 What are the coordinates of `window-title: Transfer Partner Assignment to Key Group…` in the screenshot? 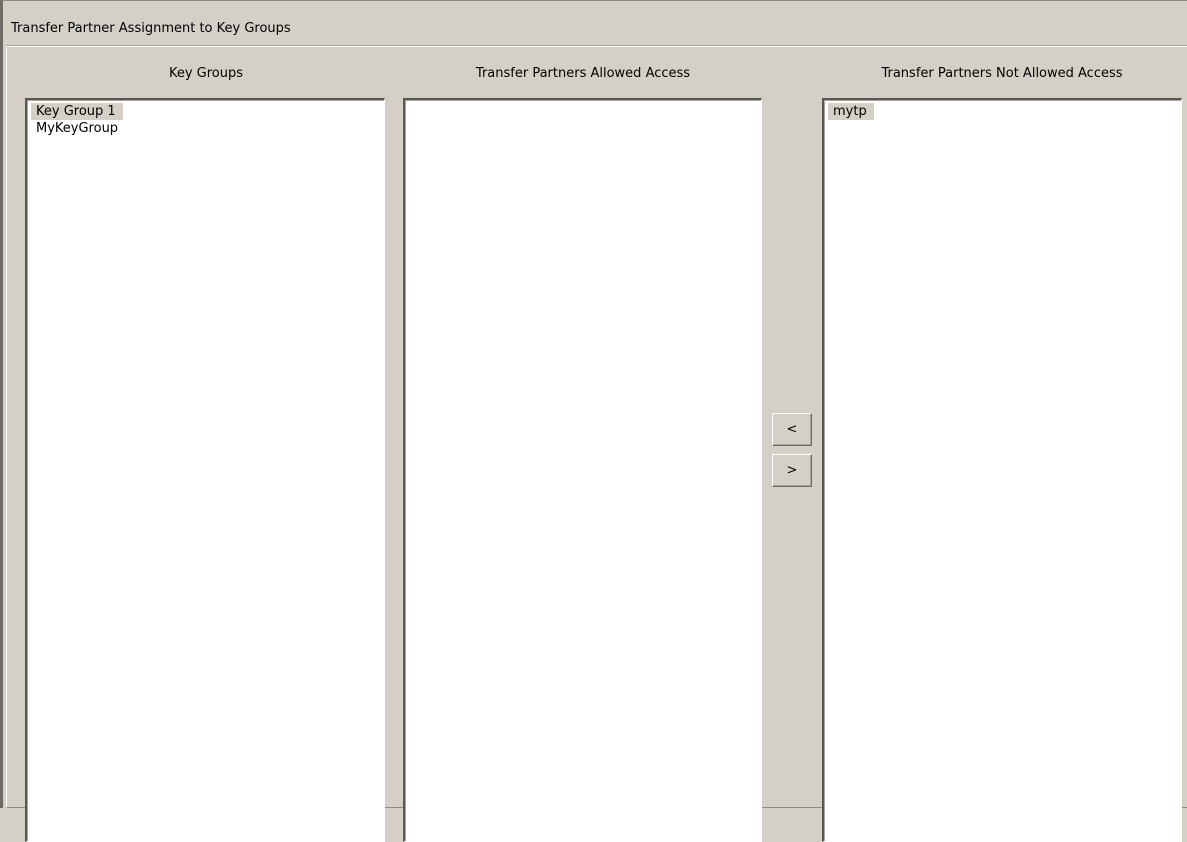 It's located at (151, 28).